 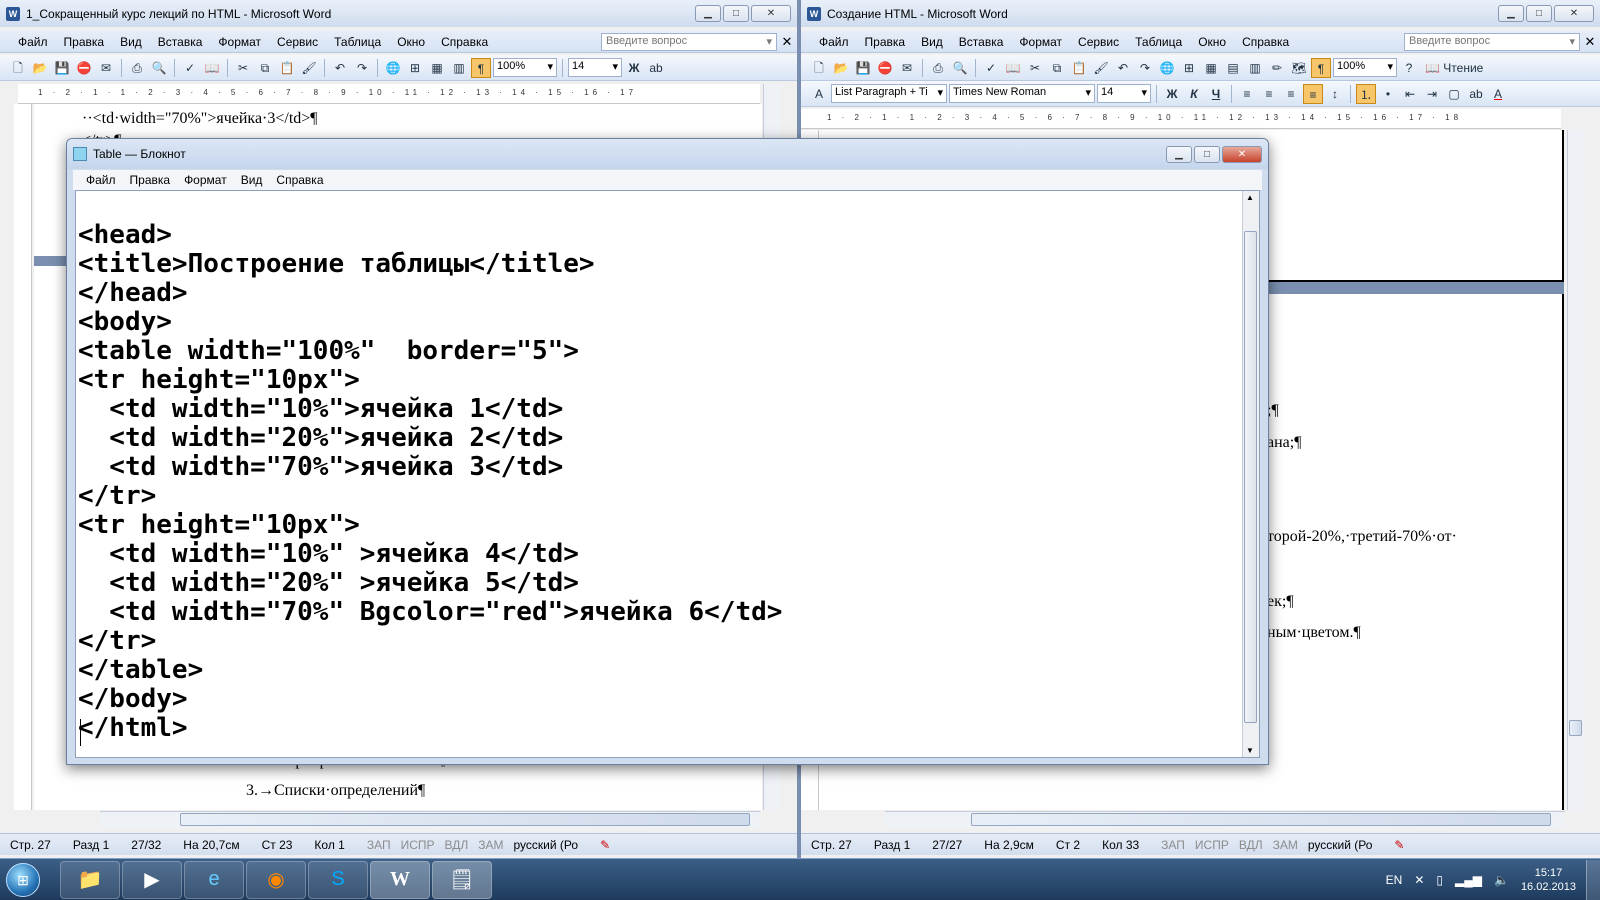 What do you see at coordinates (481, 67) in the screenshot?
I see `show-formatting-icon: ¶` at bounding box center [481, 67].